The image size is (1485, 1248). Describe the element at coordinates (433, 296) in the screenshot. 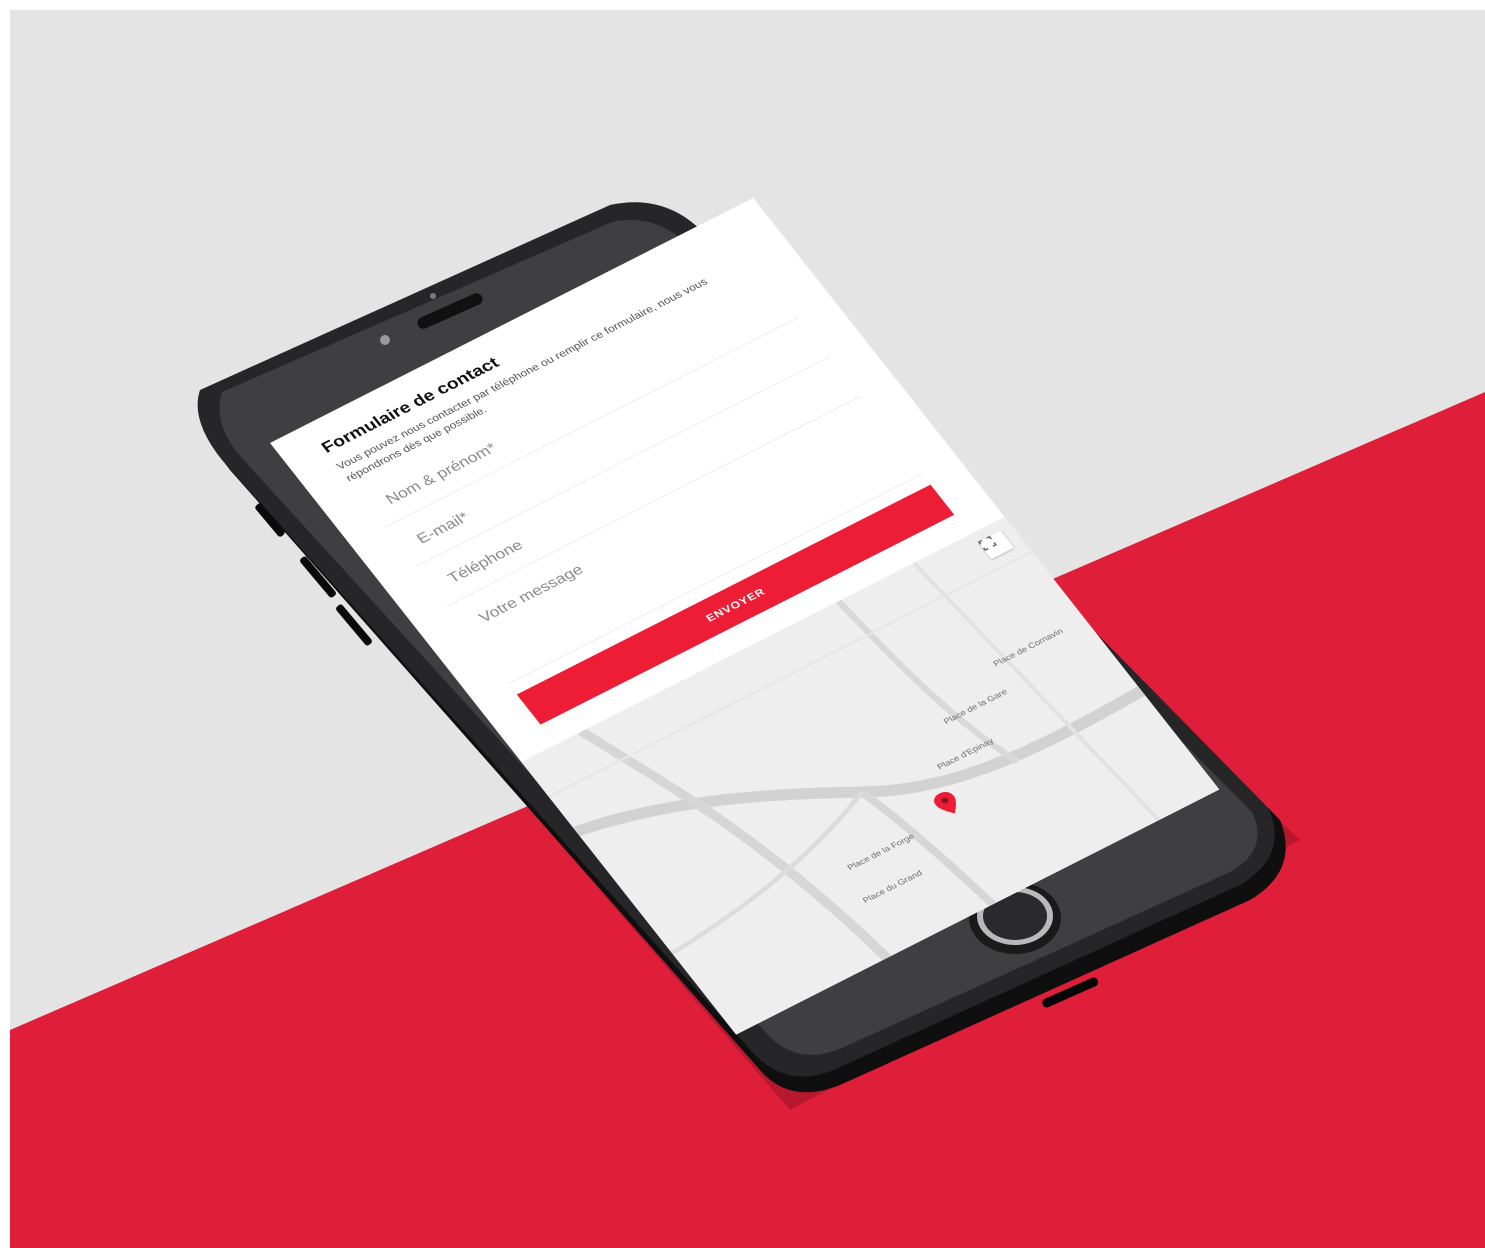

I see `proximity-sensor` at that location.